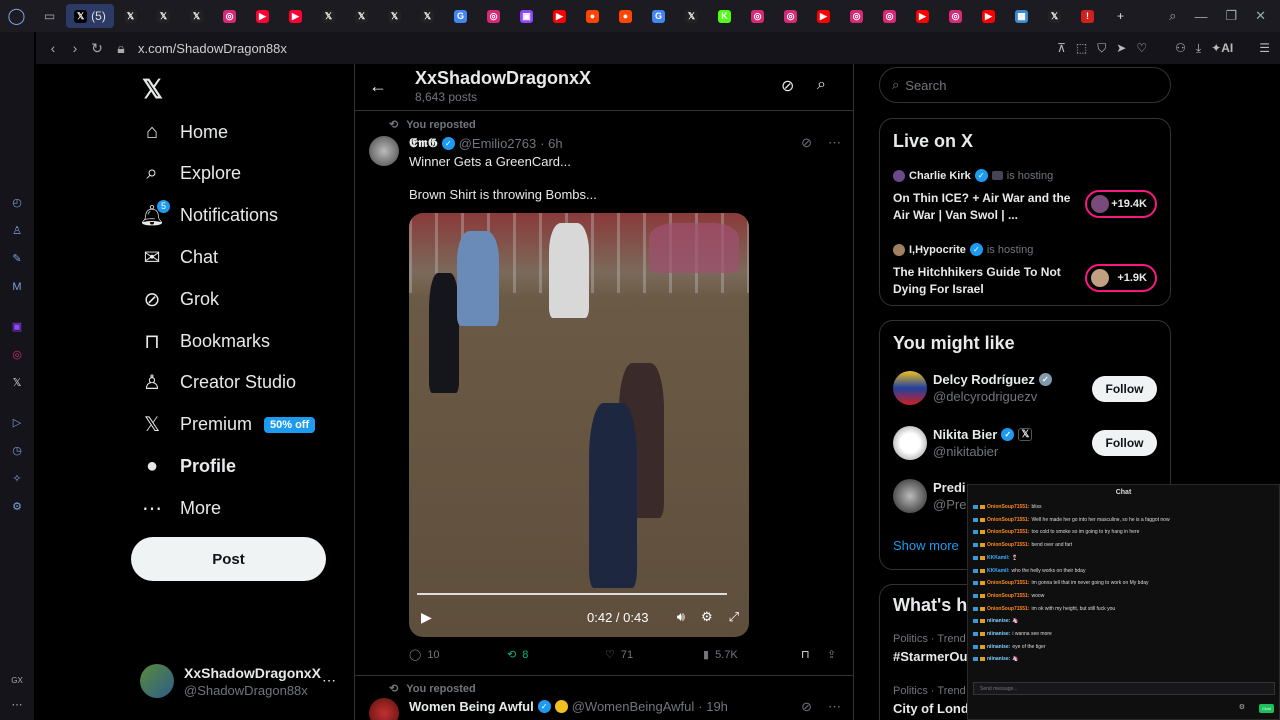  What do you see at coordinates (190, 174) in the screenshot?
I see `nav-item-explore: ⌕ Explore` at bounding box center [190, 174].